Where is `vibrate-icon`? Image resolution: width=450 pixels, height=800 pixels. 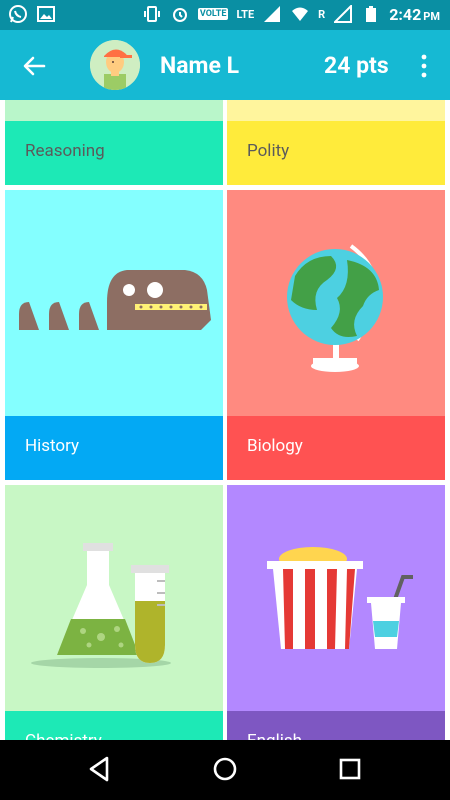
vibrate-icon is located at coordinates (152, 14).